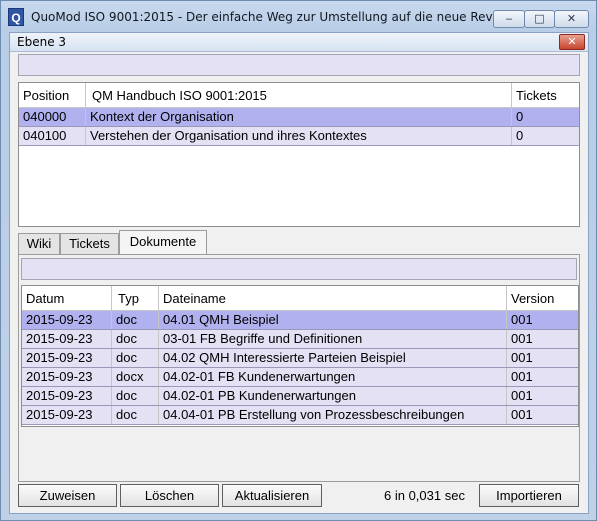 This screenshot has height=521, width=597. What do you see at coordinates (333, 377) in the screenshot?
I see `table-cell: 04.02-01 FB Kundenerwartungen` at bounding box center [333, 377].